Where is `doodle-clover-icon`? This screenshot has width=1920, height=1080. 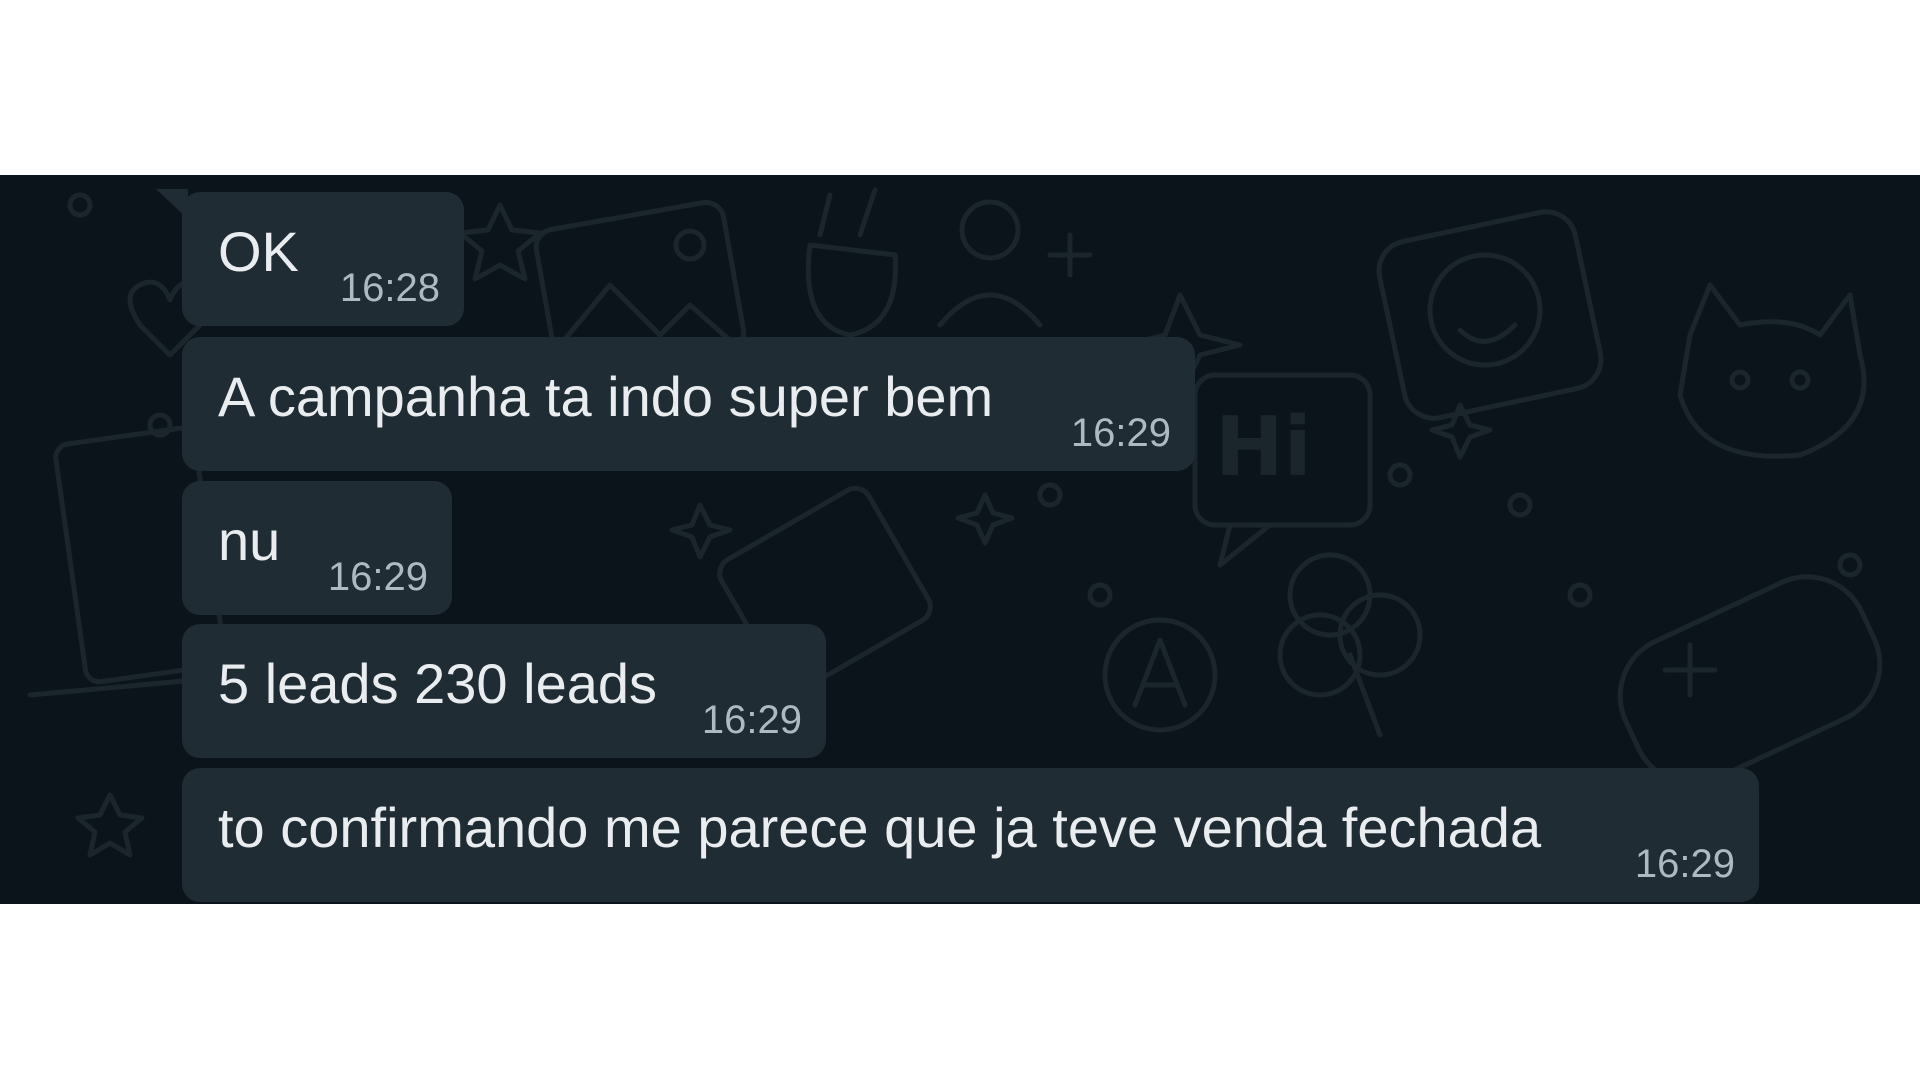
doodle-clover-icon is located at coordinates (1350, 645).